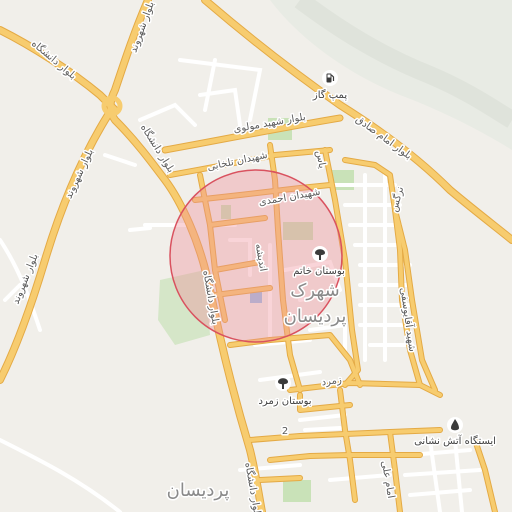 This screenshot has height=512, width=512. What do you see at coordinates (330, 78) in the screenshot?
I see `fuel-pump-icon` at bounding box center [330, 78].